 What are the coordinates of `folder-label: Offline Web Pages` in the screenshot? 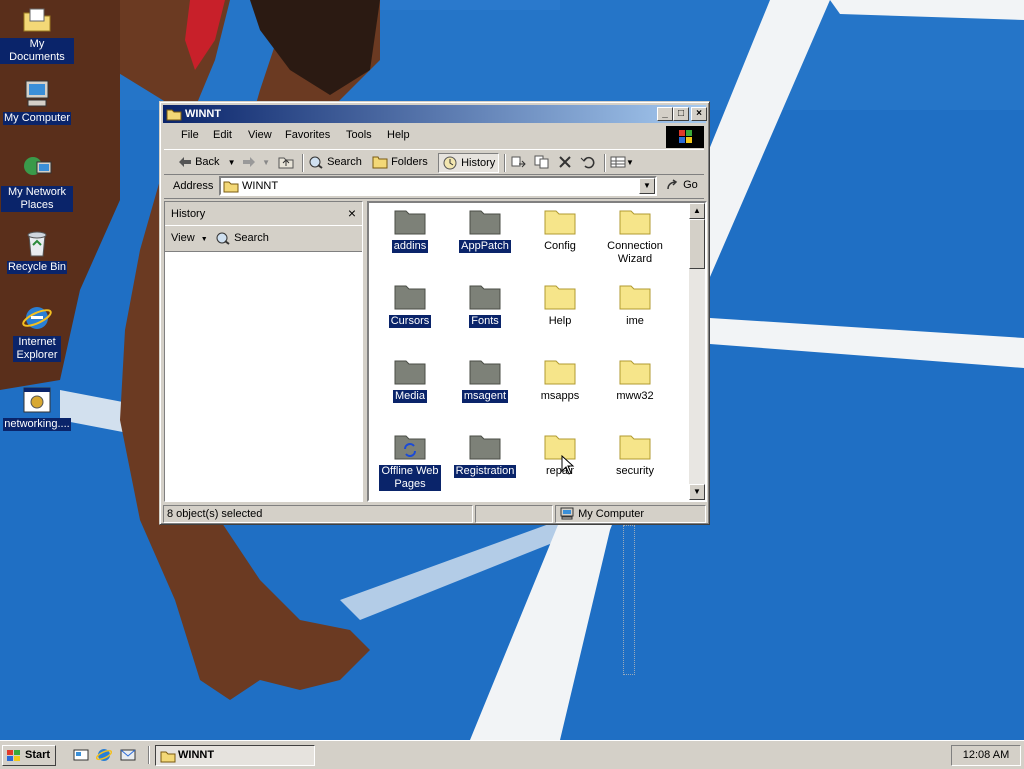 It's located at (410, 478).